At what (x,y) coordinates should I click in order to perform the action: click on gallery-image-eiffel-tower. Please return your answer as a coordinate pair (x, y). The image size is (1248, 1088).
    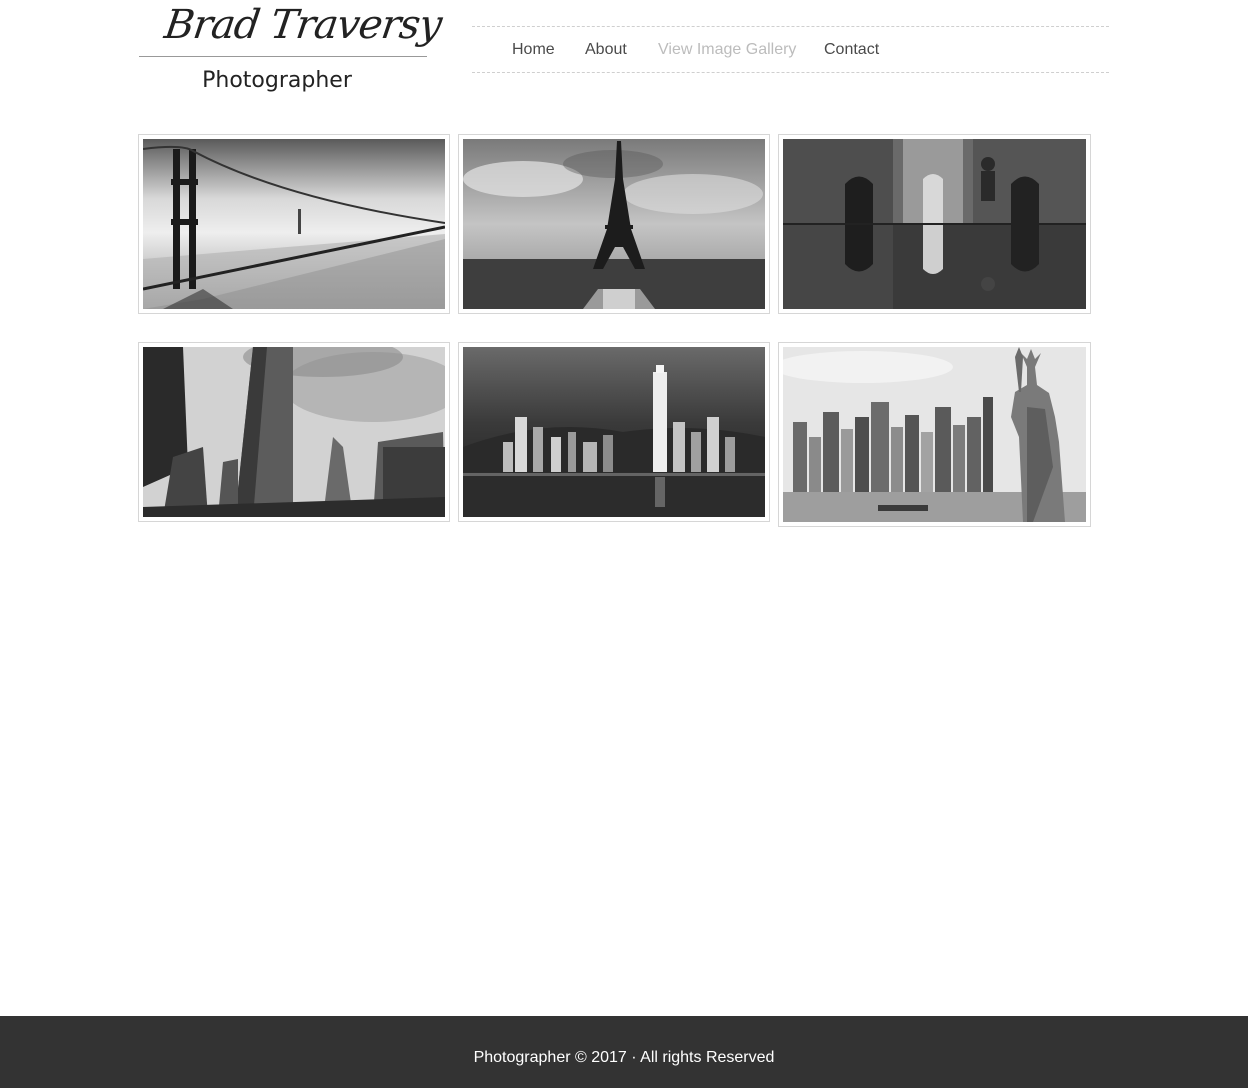
    Looking at the image, I should click on (614, 224).